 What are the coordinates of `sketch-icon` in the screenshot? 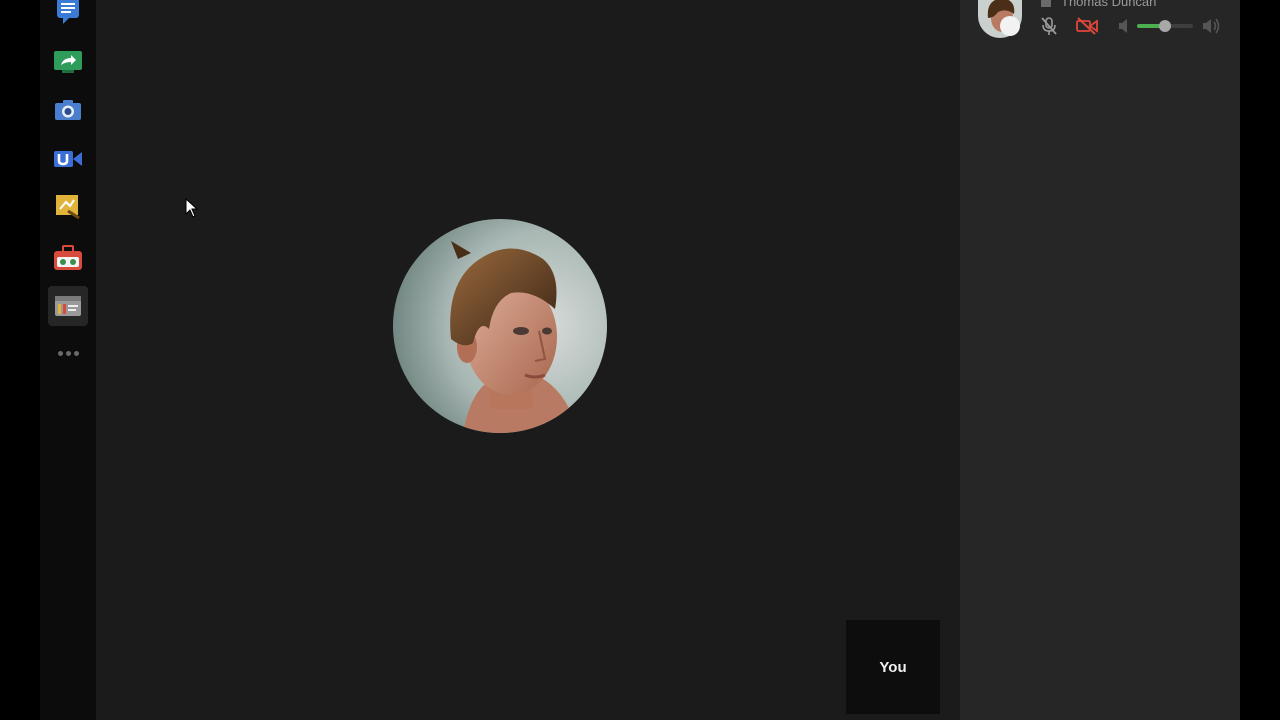 It's located at (68, 207).